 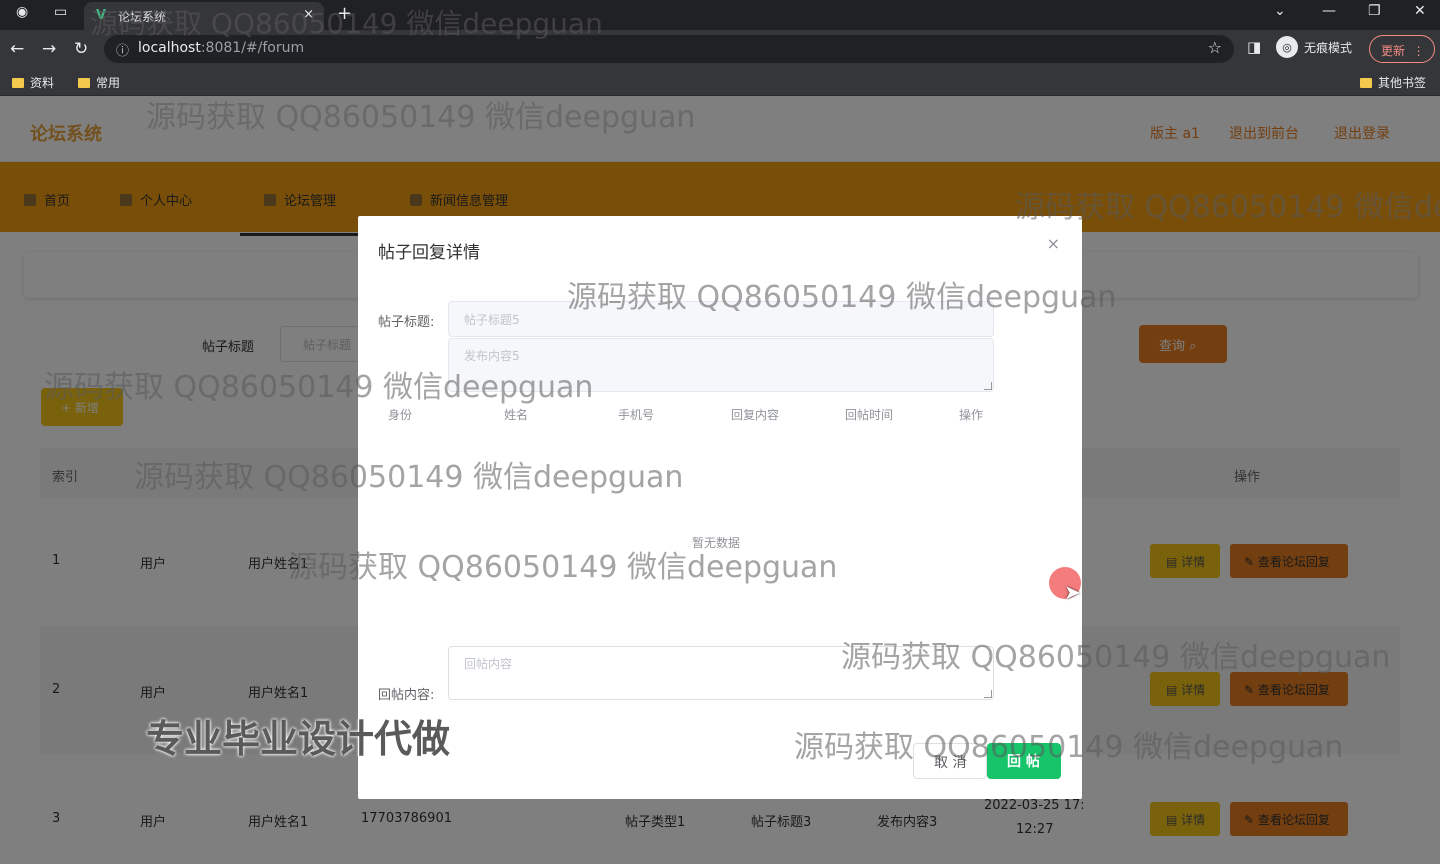 I want to click on forward-icon: →, so click(x=49, y=49).